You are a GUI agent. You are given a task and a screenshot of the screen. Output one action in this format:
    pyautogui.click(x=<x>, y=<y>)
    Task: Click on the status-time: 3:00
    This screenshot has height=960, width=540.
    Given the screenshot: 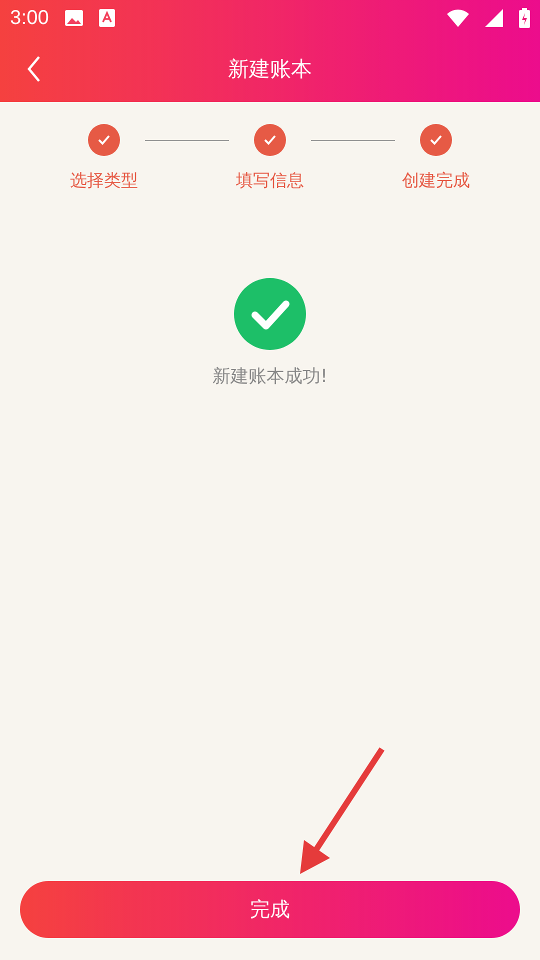 What is the action you would take?
    pyautogui.click(x=29, y=18)
    